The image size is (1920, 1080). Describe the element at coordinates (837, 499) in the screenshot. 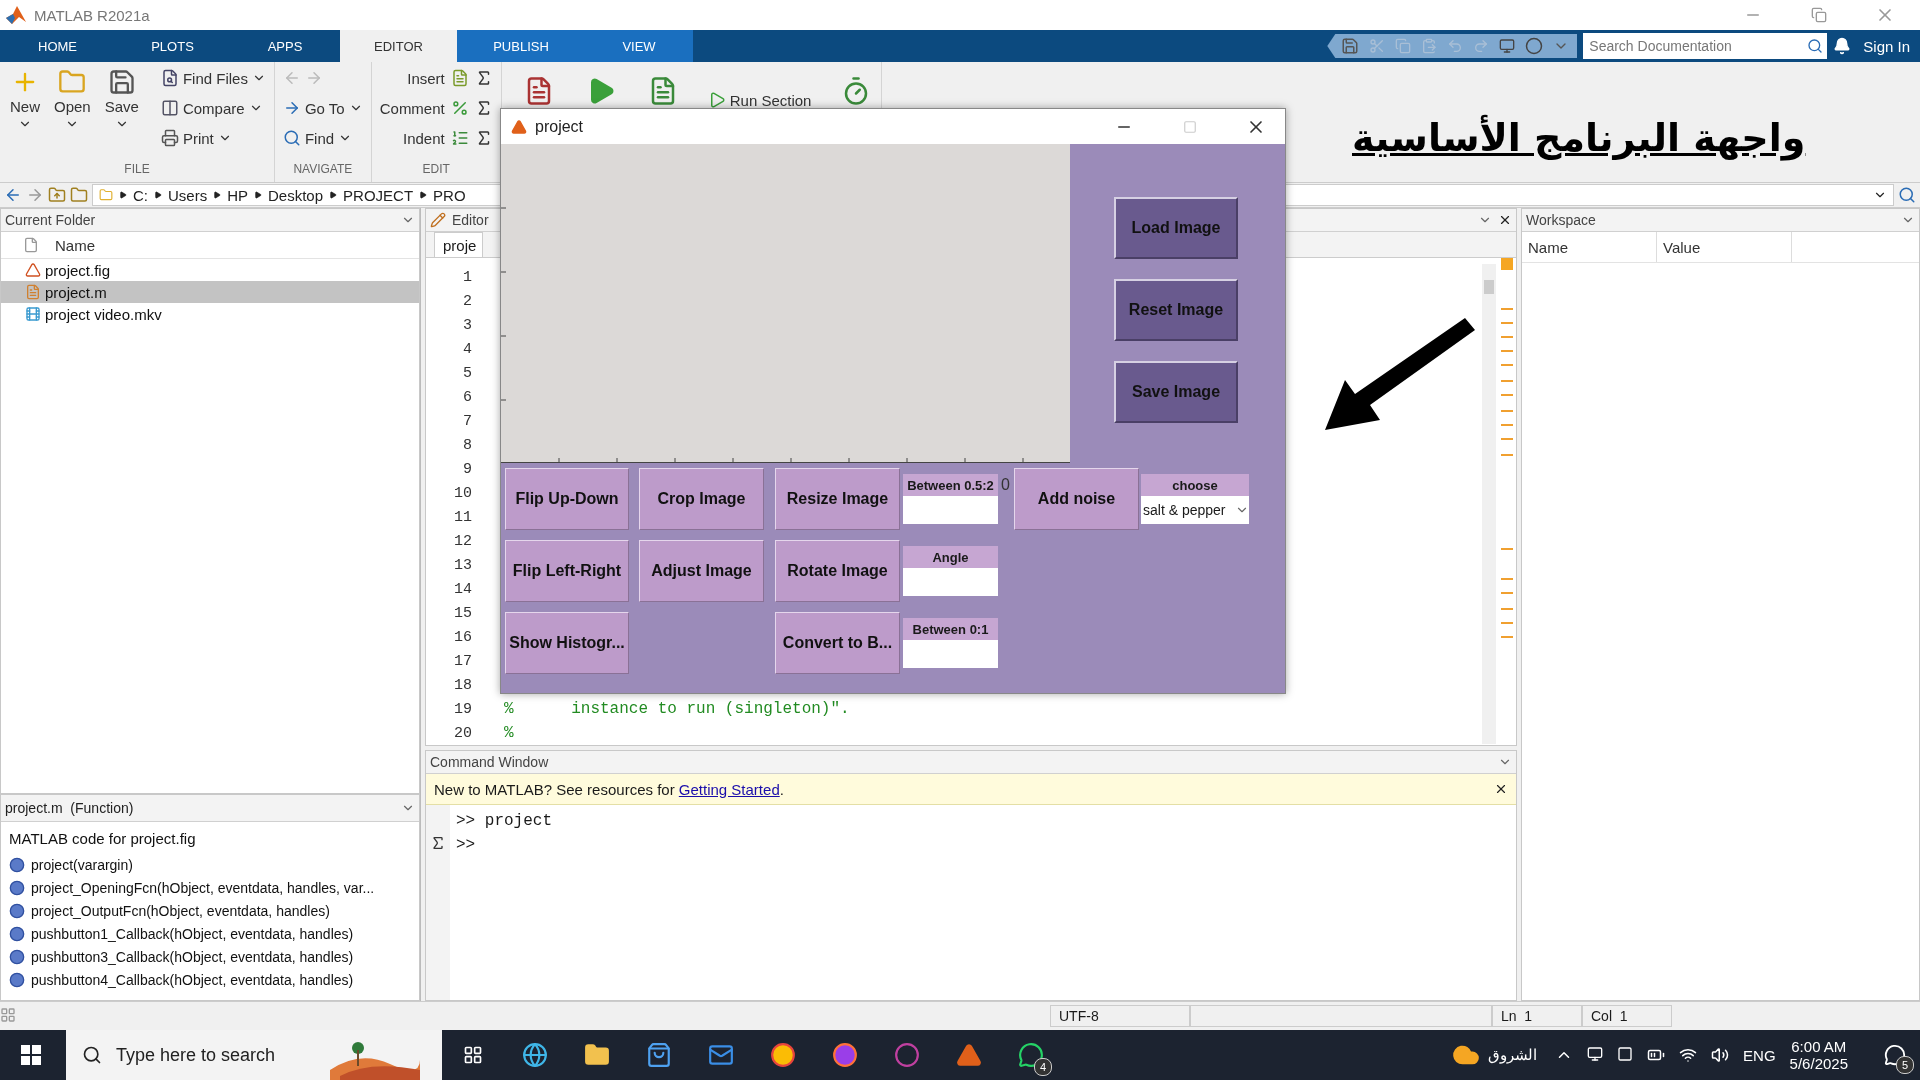

I see `figure-button: Resize Image` at that location.